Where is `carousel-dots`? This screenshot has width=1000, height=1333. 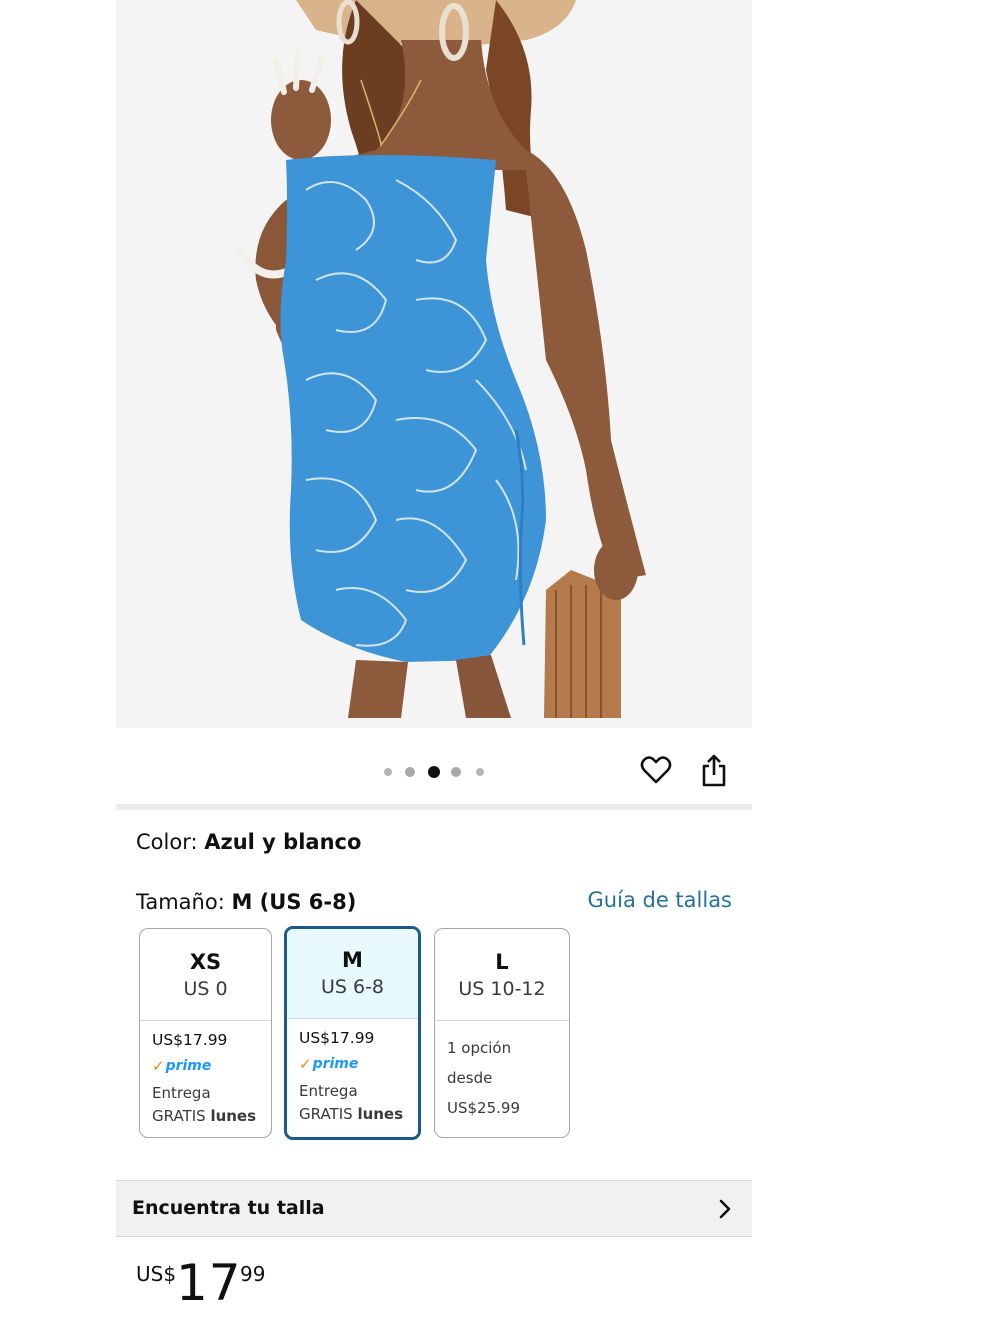
carousel-dots is located at coordinates (435, 772).